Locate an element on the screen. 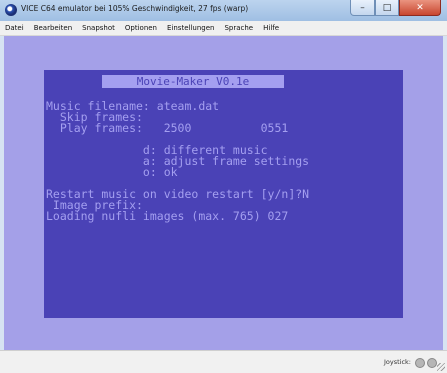 The width and height of the screenshot is (447, 373). menu-sprache: Sprache is located at coordinates (238, 28).